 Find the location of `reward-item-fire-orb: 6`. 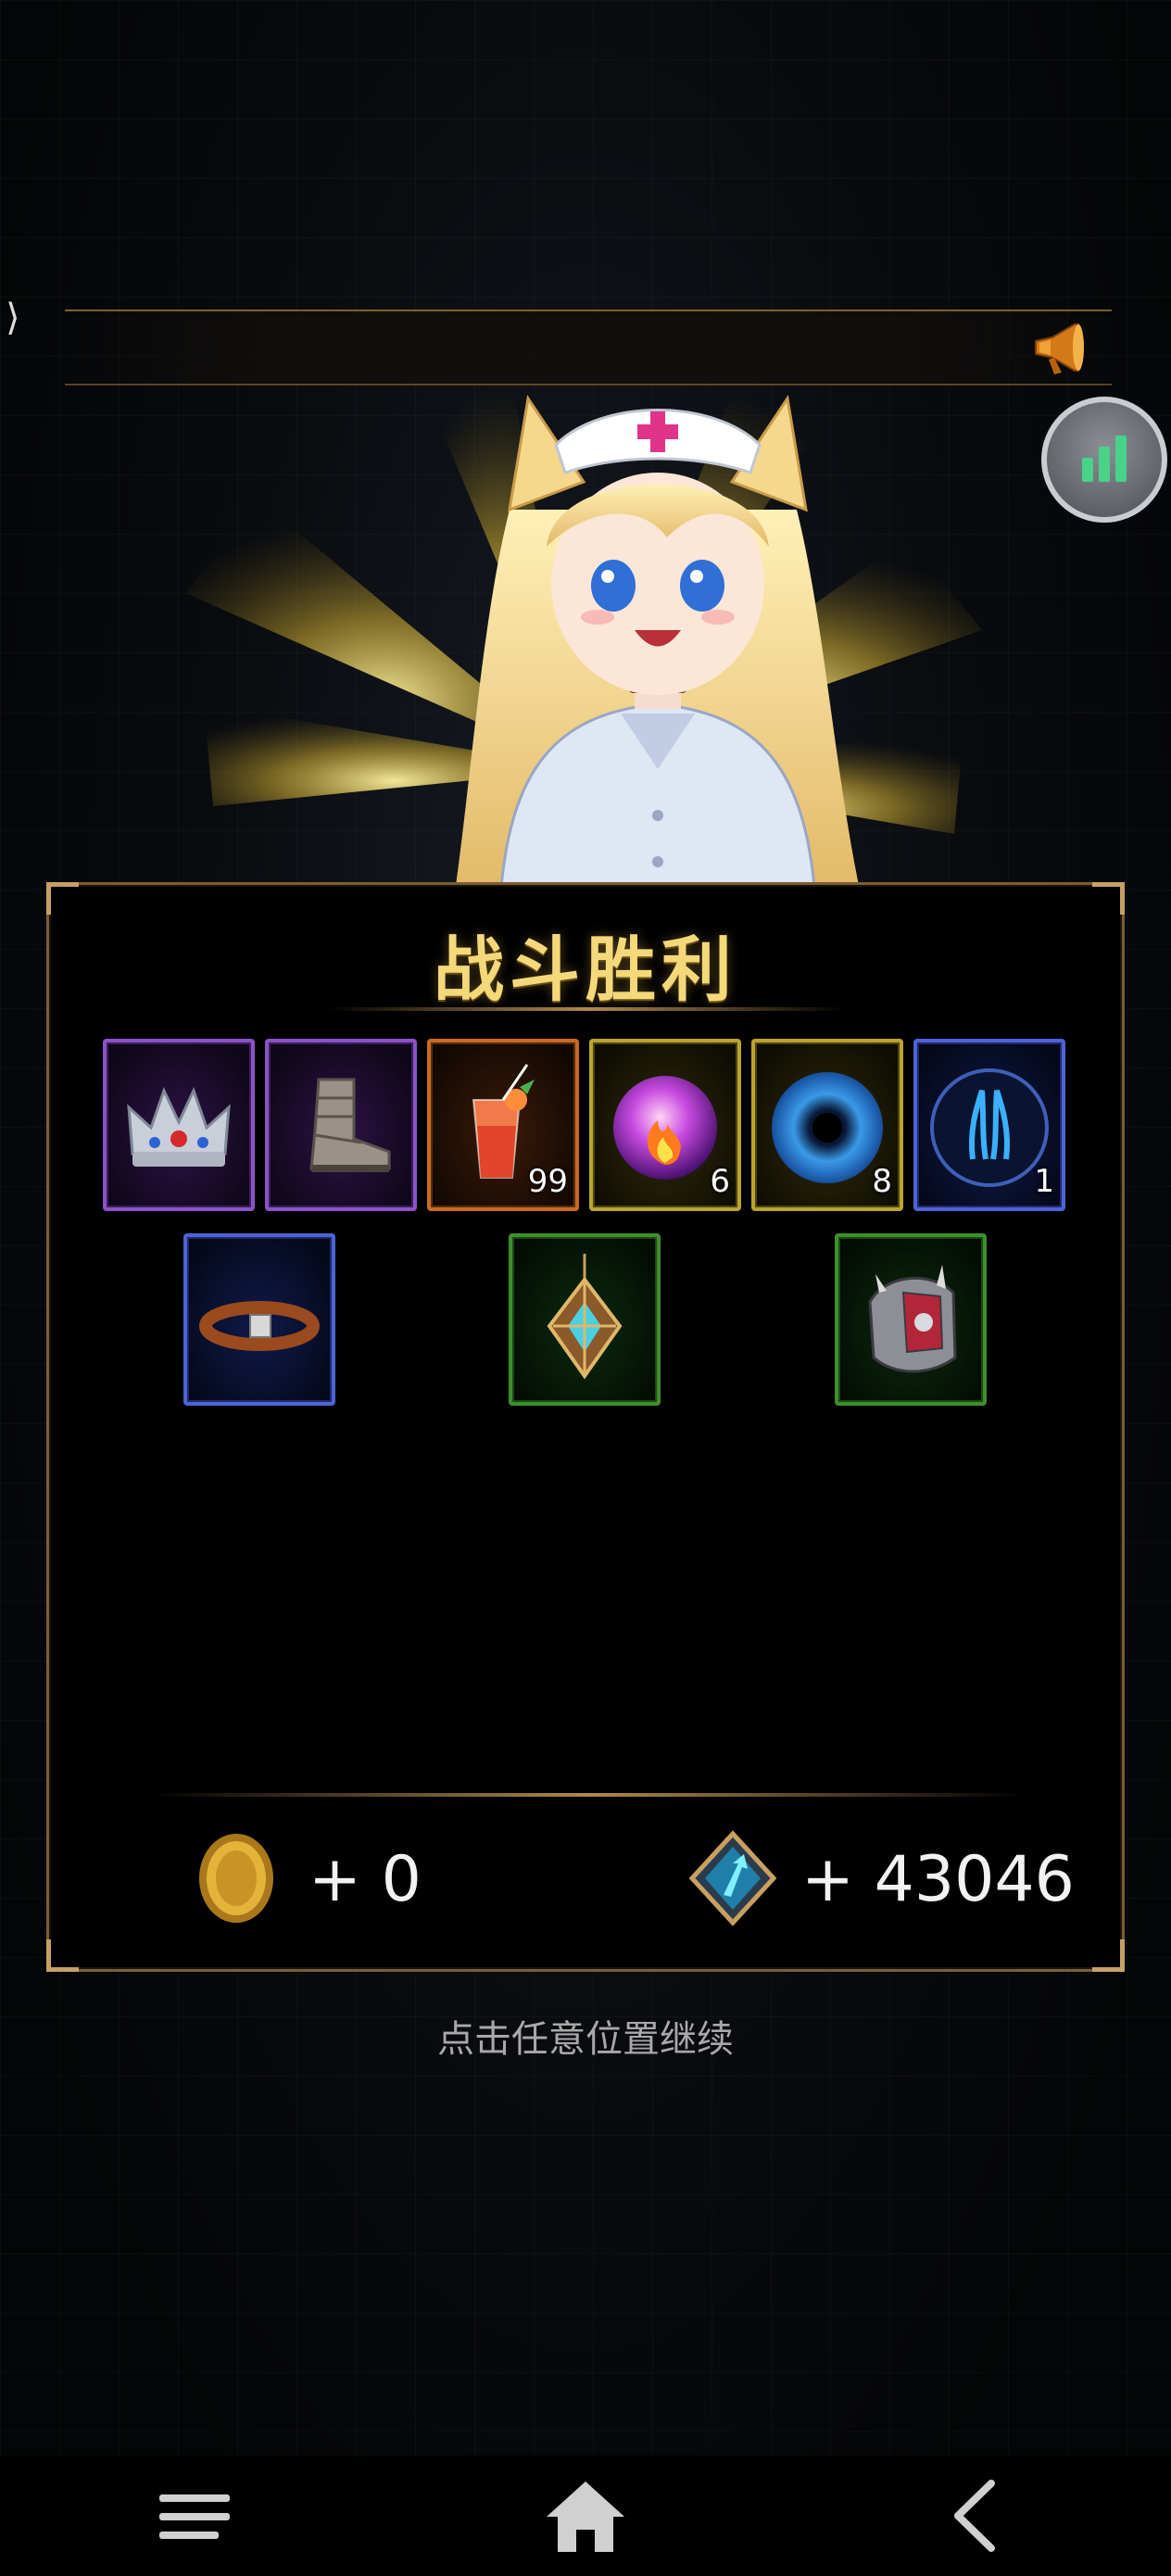

reward-item-fire-orb: 6 is located at coordinates (665, 1125).